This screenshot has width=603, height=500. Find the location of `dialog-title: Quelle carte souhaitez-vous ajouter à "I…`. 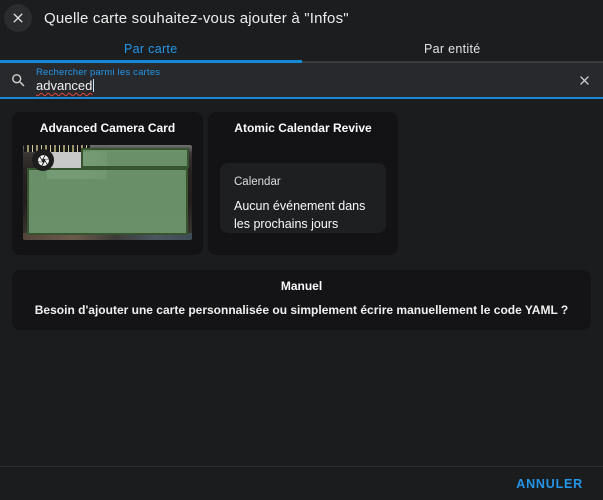

dialog-title: Quelle carte souhaitez-vous ajouter à "I… is located at coordinates (196, 18).